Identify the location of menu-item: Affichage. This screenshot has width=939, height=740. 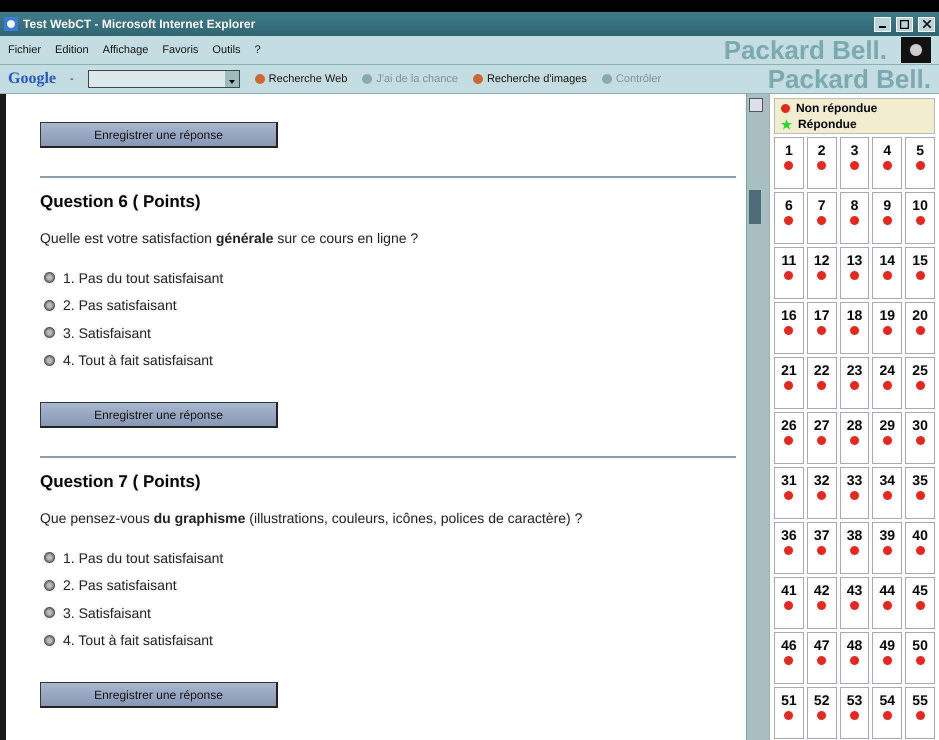
(125, 50).